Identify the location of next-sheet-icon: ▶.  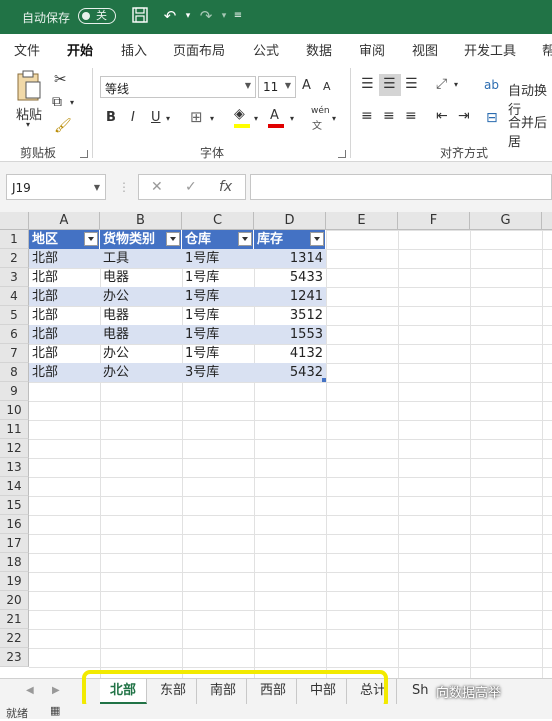
(56, 690).